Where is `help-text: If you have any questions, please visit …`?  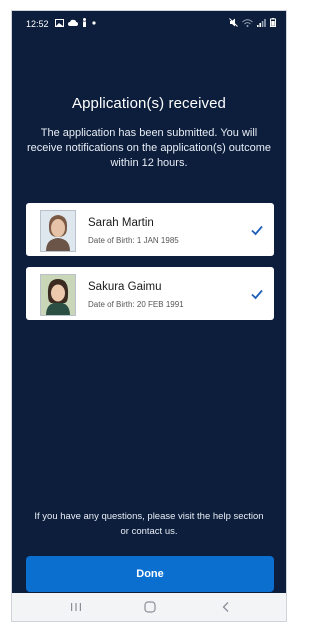
help-text: If you have any questions, please visit … is located at coordinates (149, 524).